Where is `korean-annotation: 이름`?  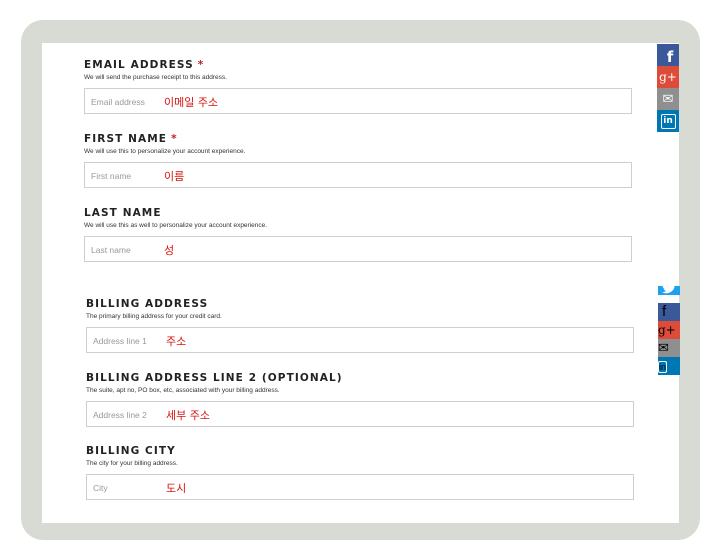 korean-annotation: 이름 is located at coordinates (174, 176).